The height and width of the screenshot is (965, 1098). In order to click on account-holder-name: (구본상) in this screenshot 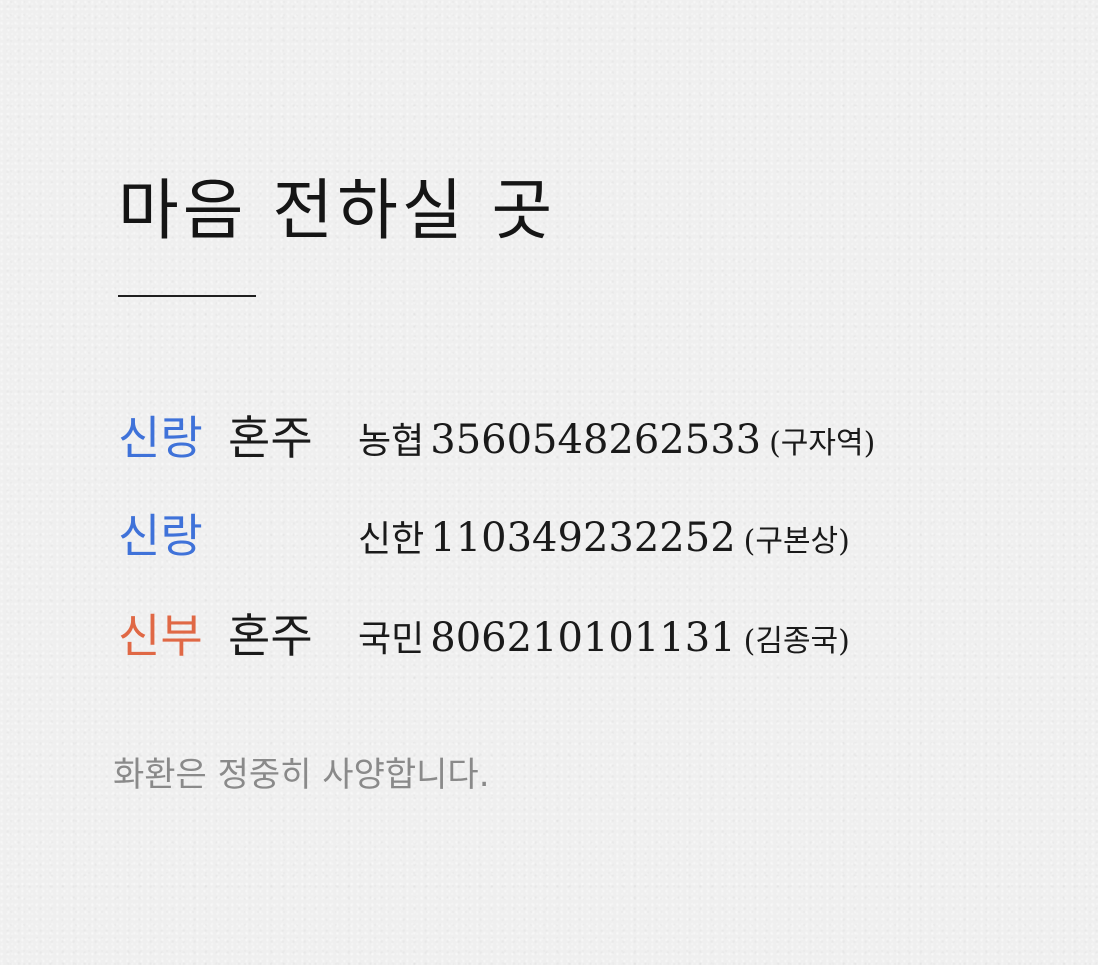, I will do `click(796, 541)`.